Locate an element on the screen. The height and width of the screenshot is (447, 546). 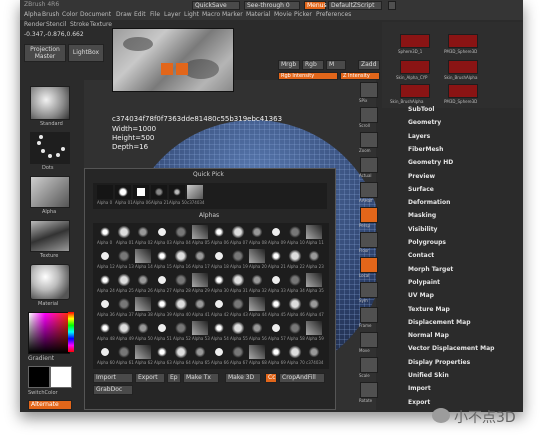
grabdoc-button: GrabDoc is located at coordinates (113, 390).